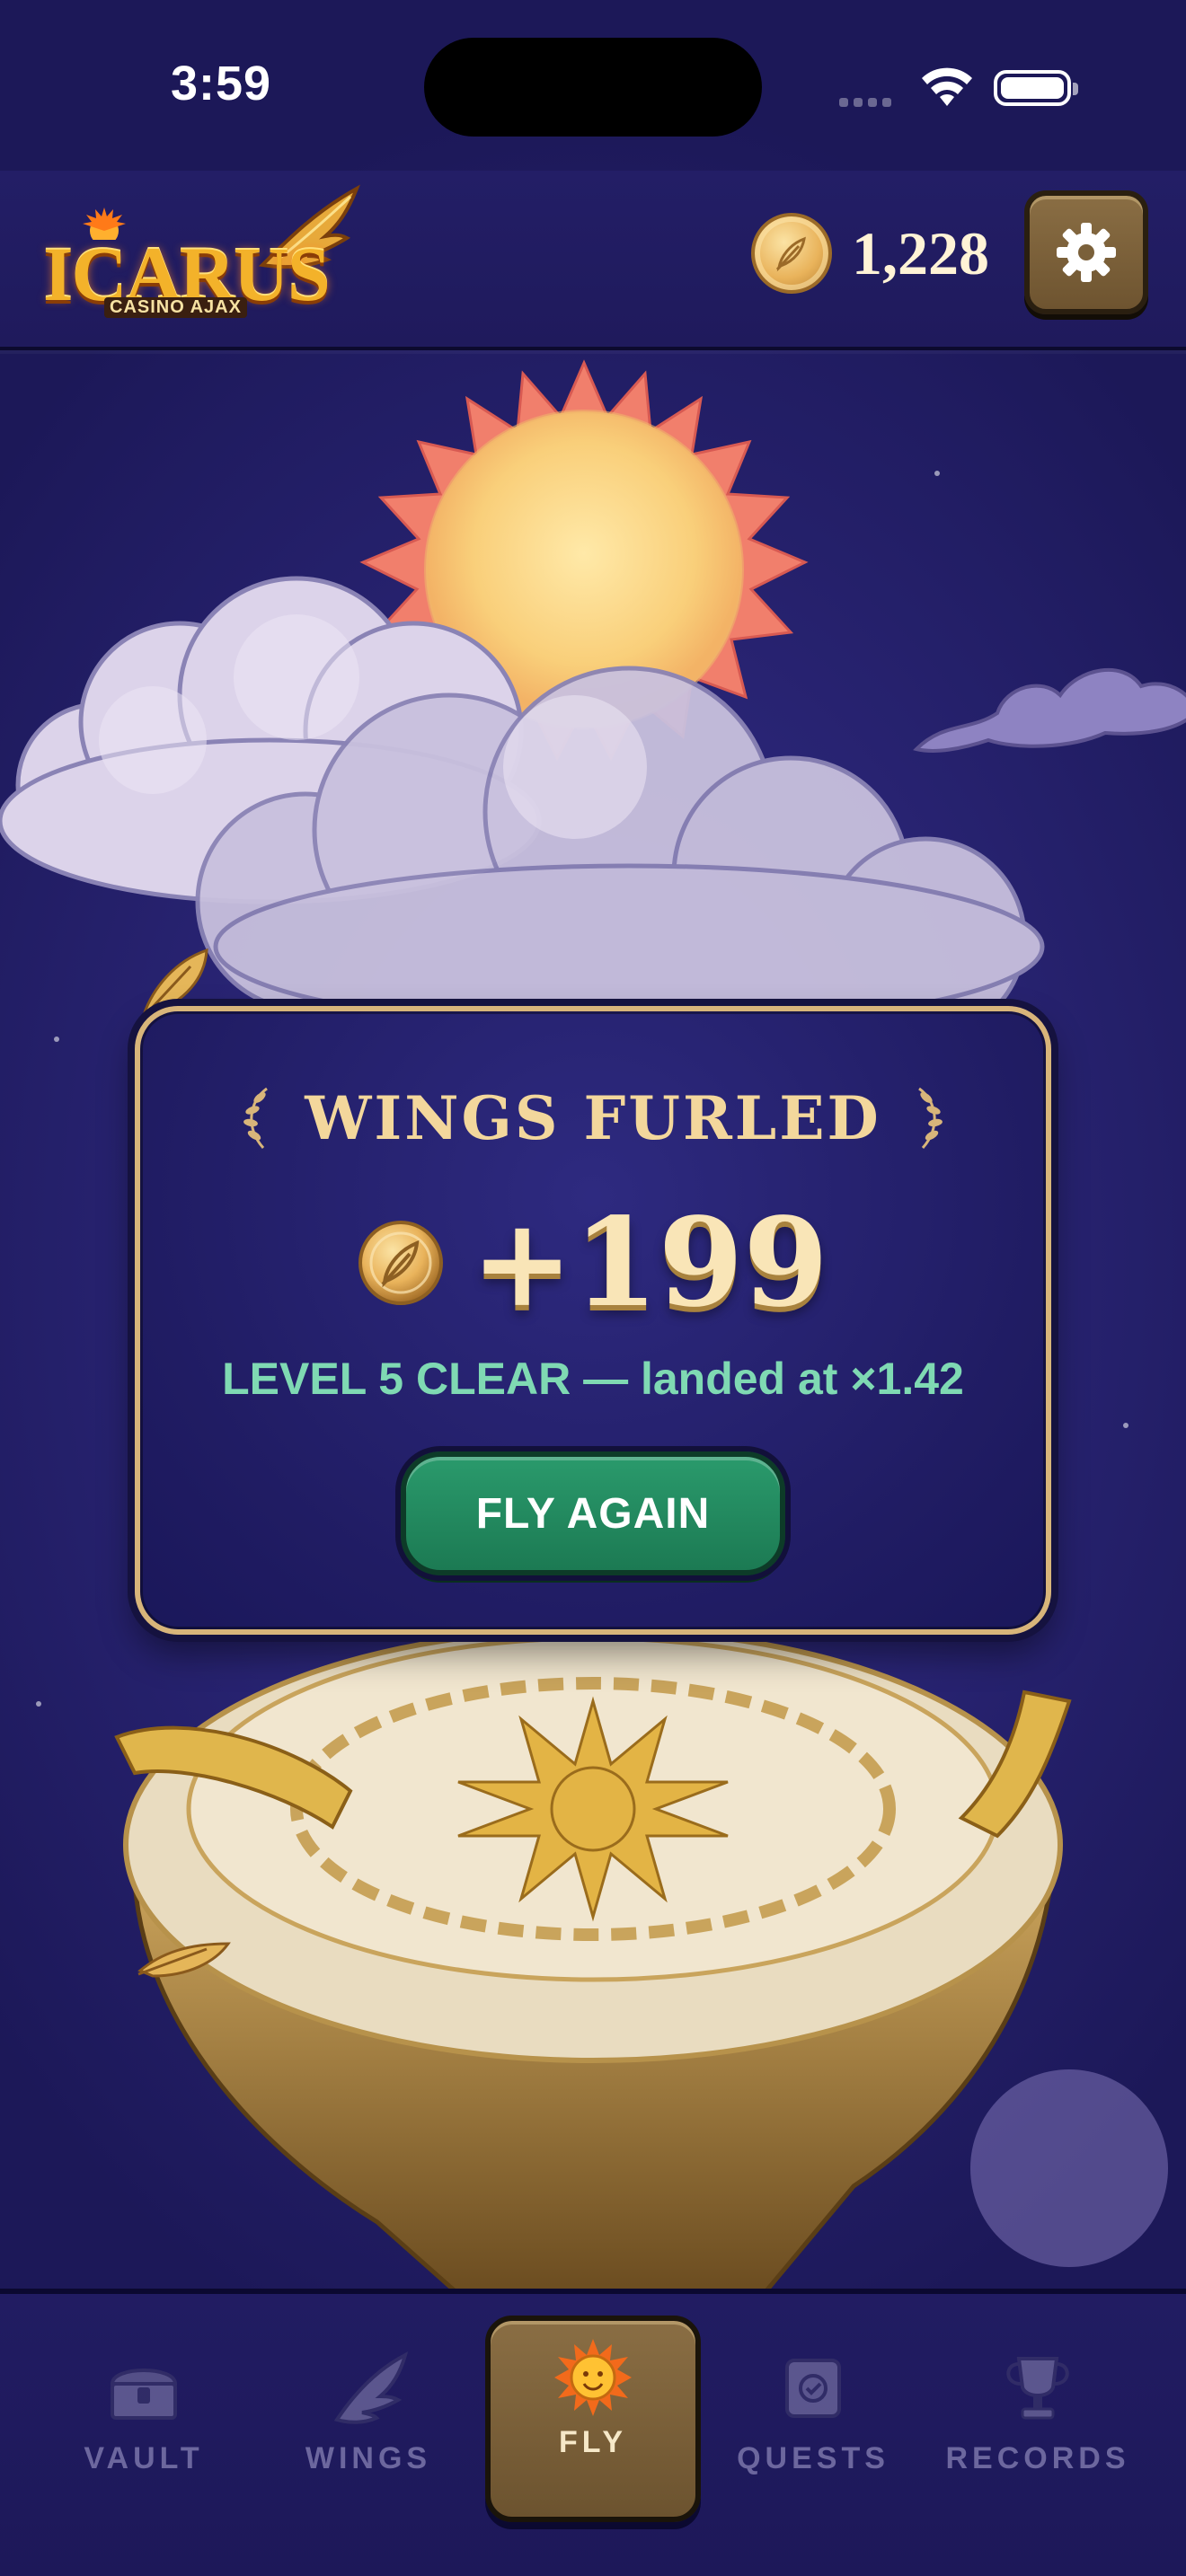 This screenshot has height=2576, width=1186. What do you see at coordinates (144, 2394) in the screenshot?
I see `treasure-chest-icon` at bounding box center [144, 2394].